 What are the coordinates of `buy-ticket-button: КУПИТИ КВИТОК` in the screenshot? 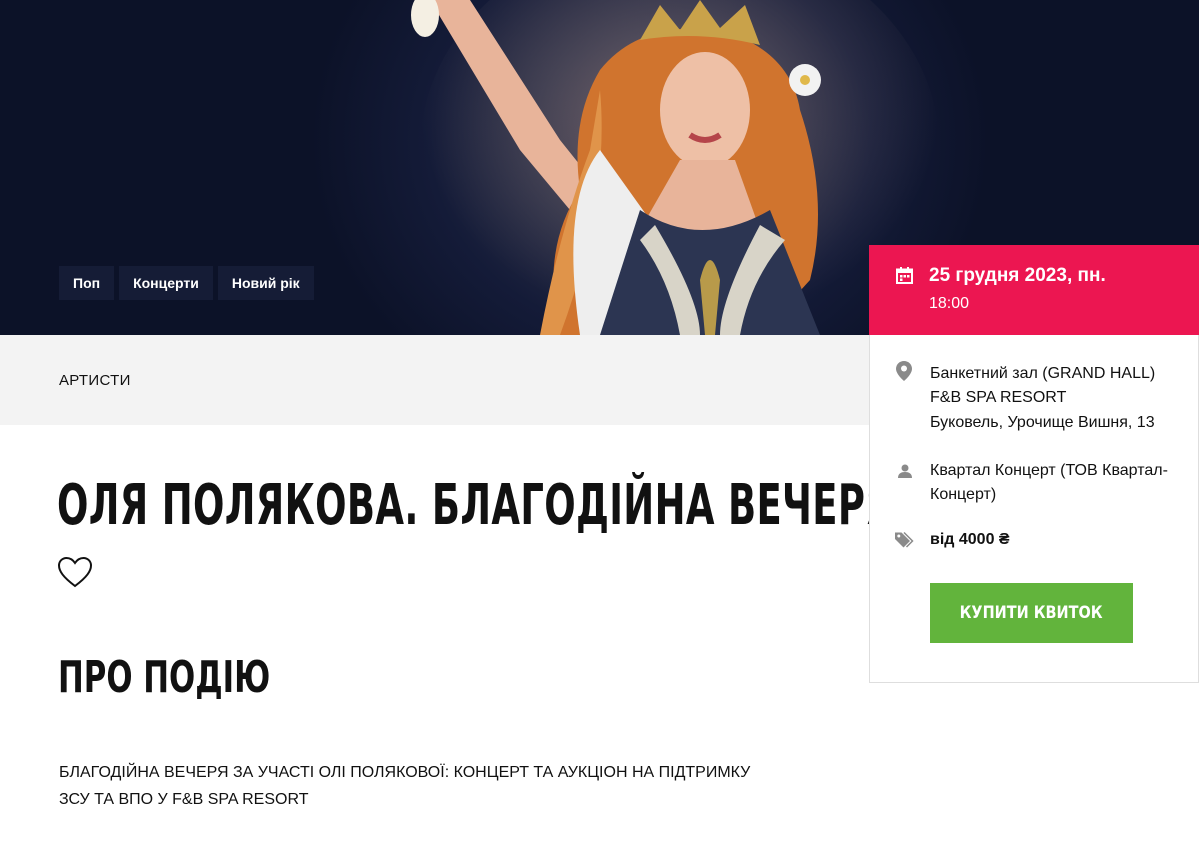 It's located at (1031, 613).